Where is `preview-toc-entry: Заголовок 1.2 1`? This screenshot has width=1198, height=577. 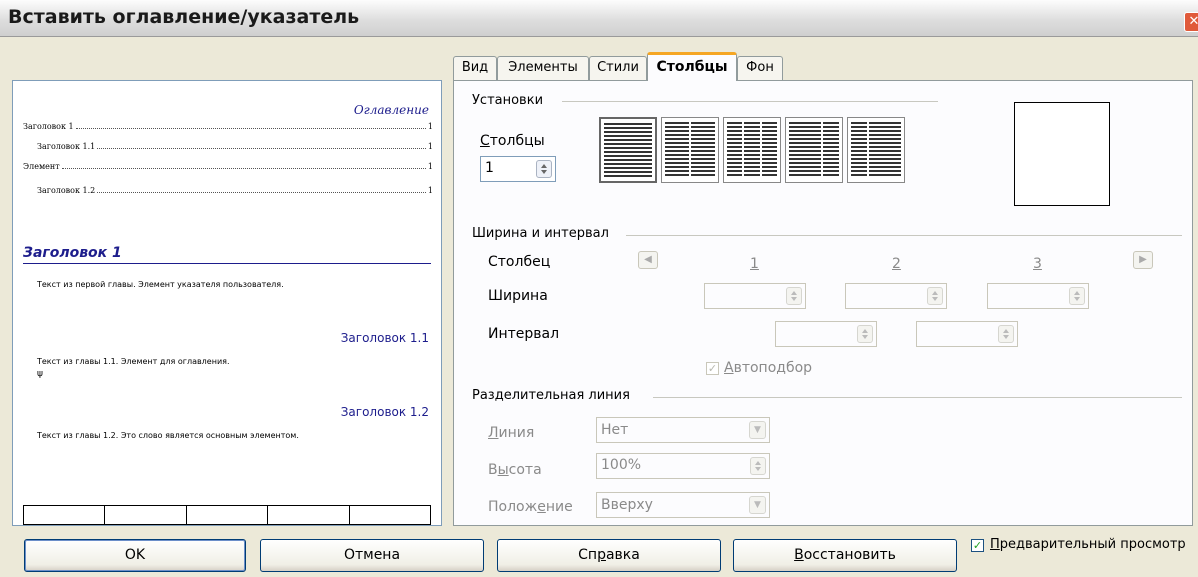 preview-toc-entry: Заголовок 1.2 1 is located at coordinates (235, 190).